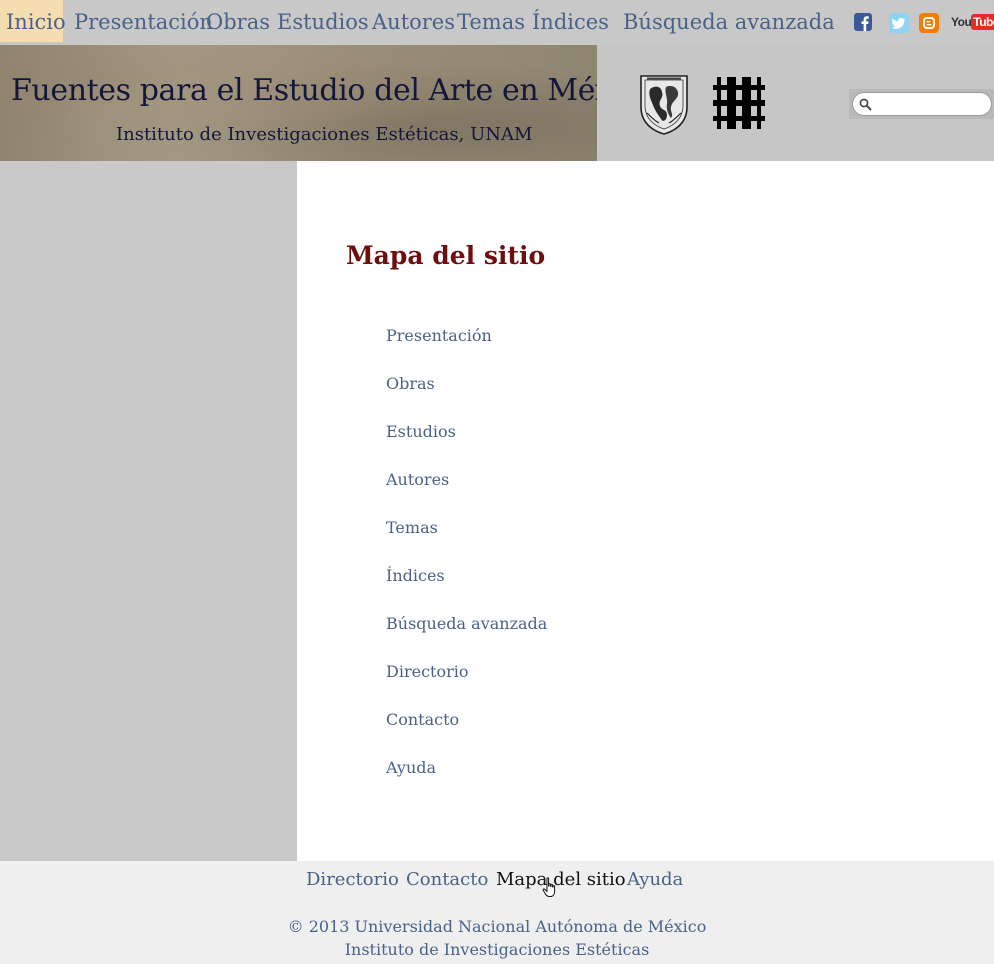 This screenshot has height=964, width=994. Describe the element at coordinates (491, 21) in the screenshot. I see `nav-temas: Temas` at that location.